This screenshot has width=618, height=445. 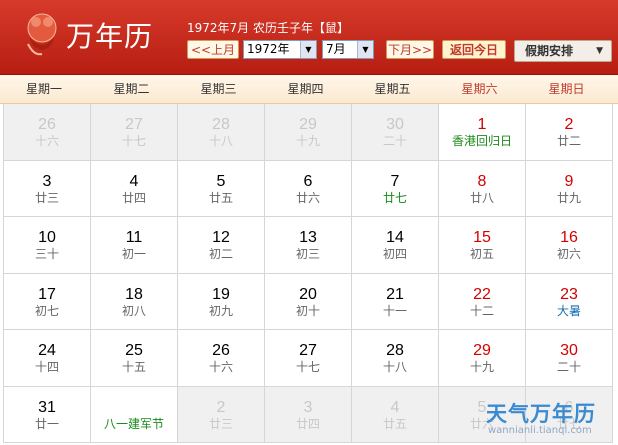 What do you see at coordinates (569, 181) in the screenshot?
I see `day-number: 9` at bounding box center [569, 181].